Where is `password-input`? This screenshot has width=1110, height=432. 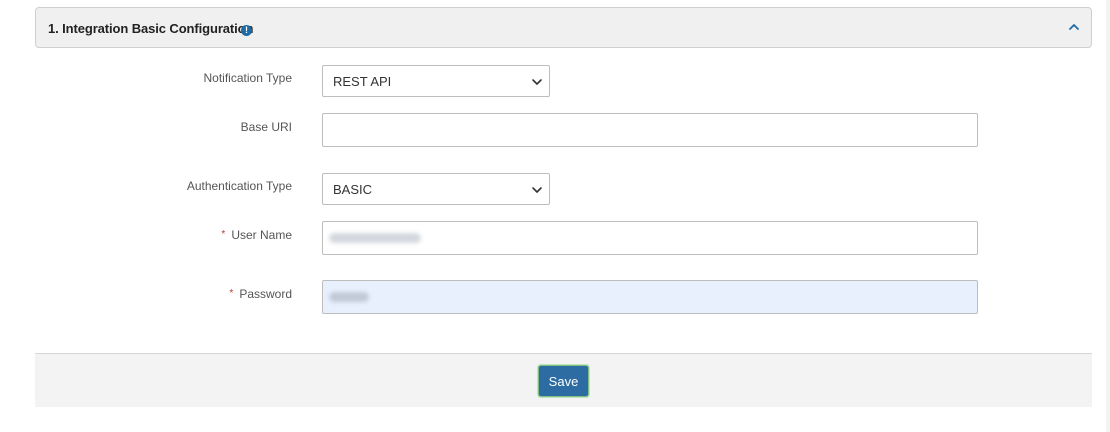
password-input is located at coordinates (650, 297).